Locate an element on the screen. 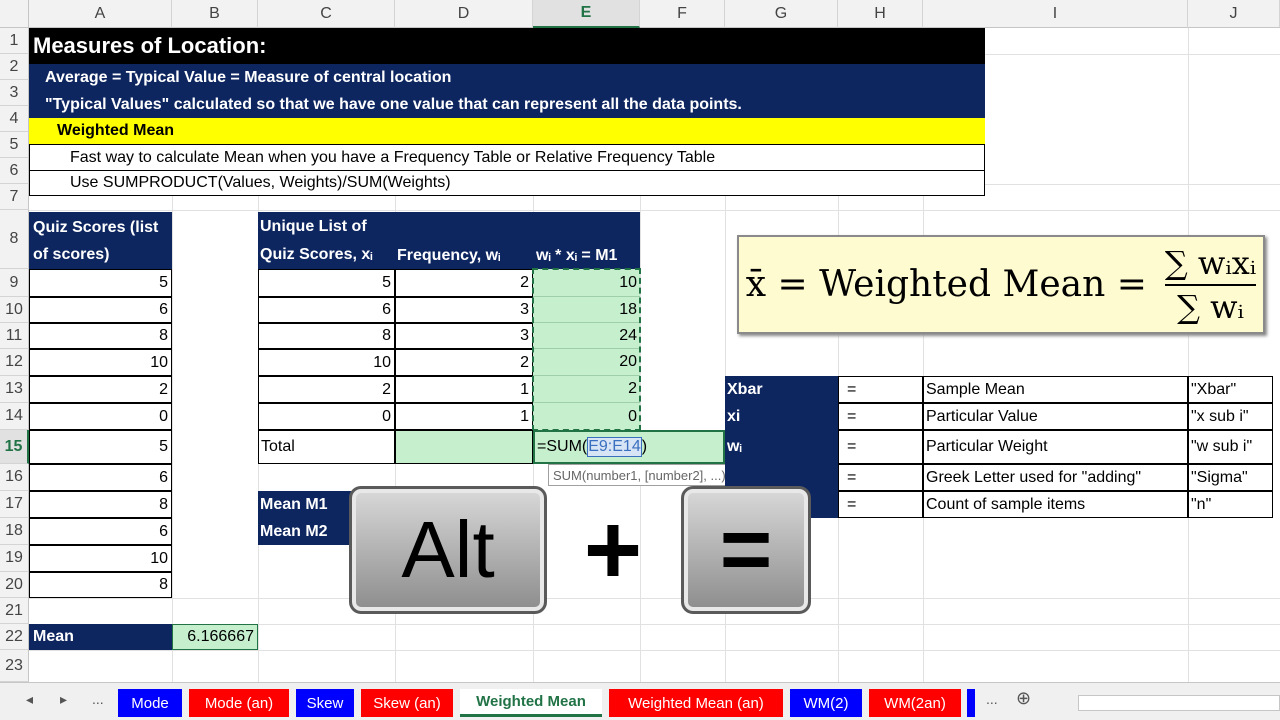 The width and height of the screenshot is (1280, 720). tab-wm2an: WM(2an) is located at coordinates (915, 703).